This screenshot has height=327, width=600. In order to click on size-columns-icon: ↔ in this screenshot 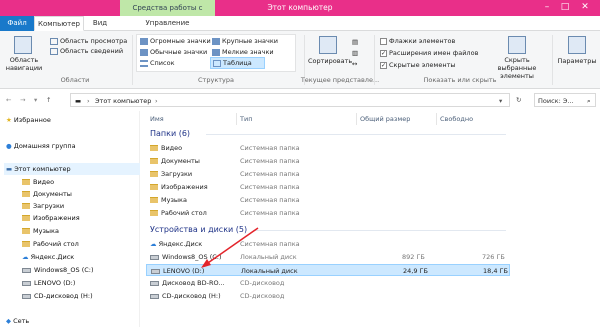, I will do `click(354, 64)`.